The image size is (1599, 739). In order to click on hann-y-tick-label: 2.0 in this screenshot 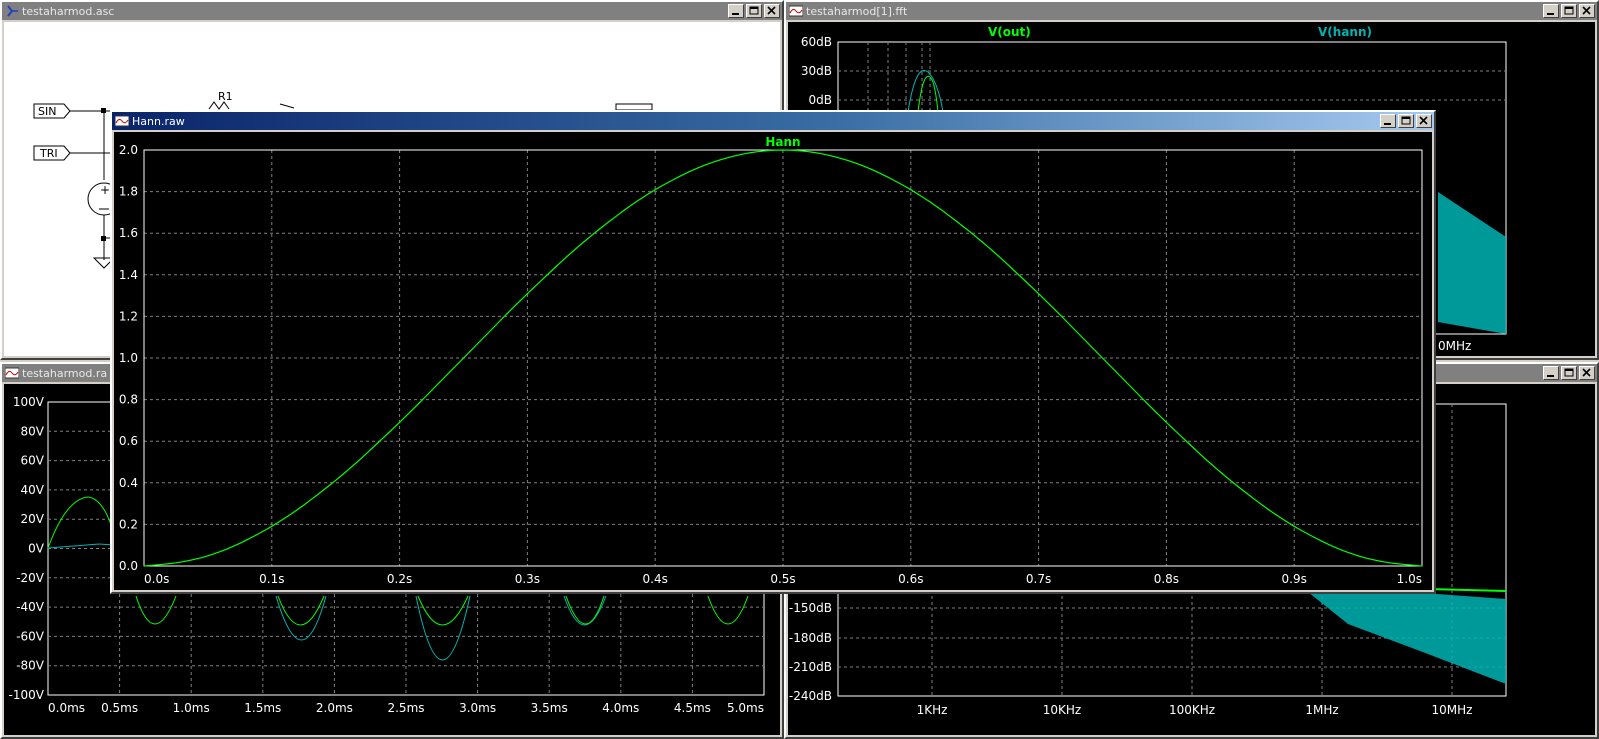, I will do `click(128, 150)`.